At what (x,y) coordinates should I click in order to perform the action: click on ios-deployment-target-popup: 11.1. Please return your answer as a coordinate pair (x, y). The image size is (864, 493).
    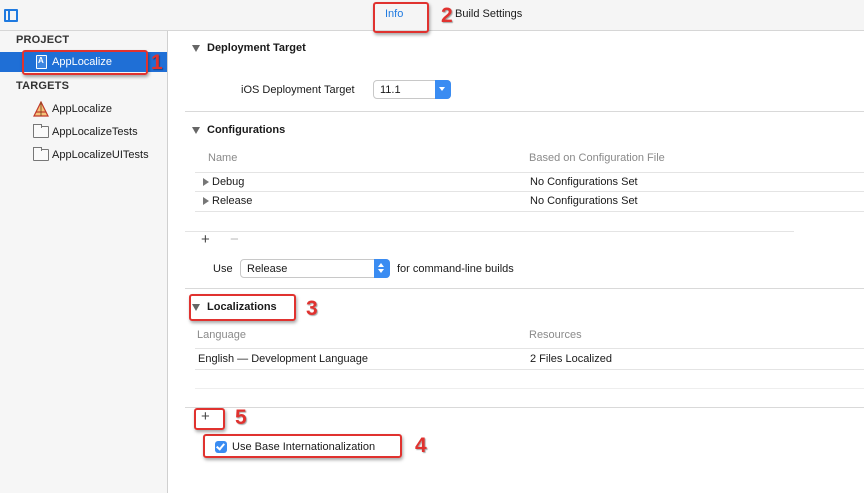
    Looking at the image, I should click on (412, 89).